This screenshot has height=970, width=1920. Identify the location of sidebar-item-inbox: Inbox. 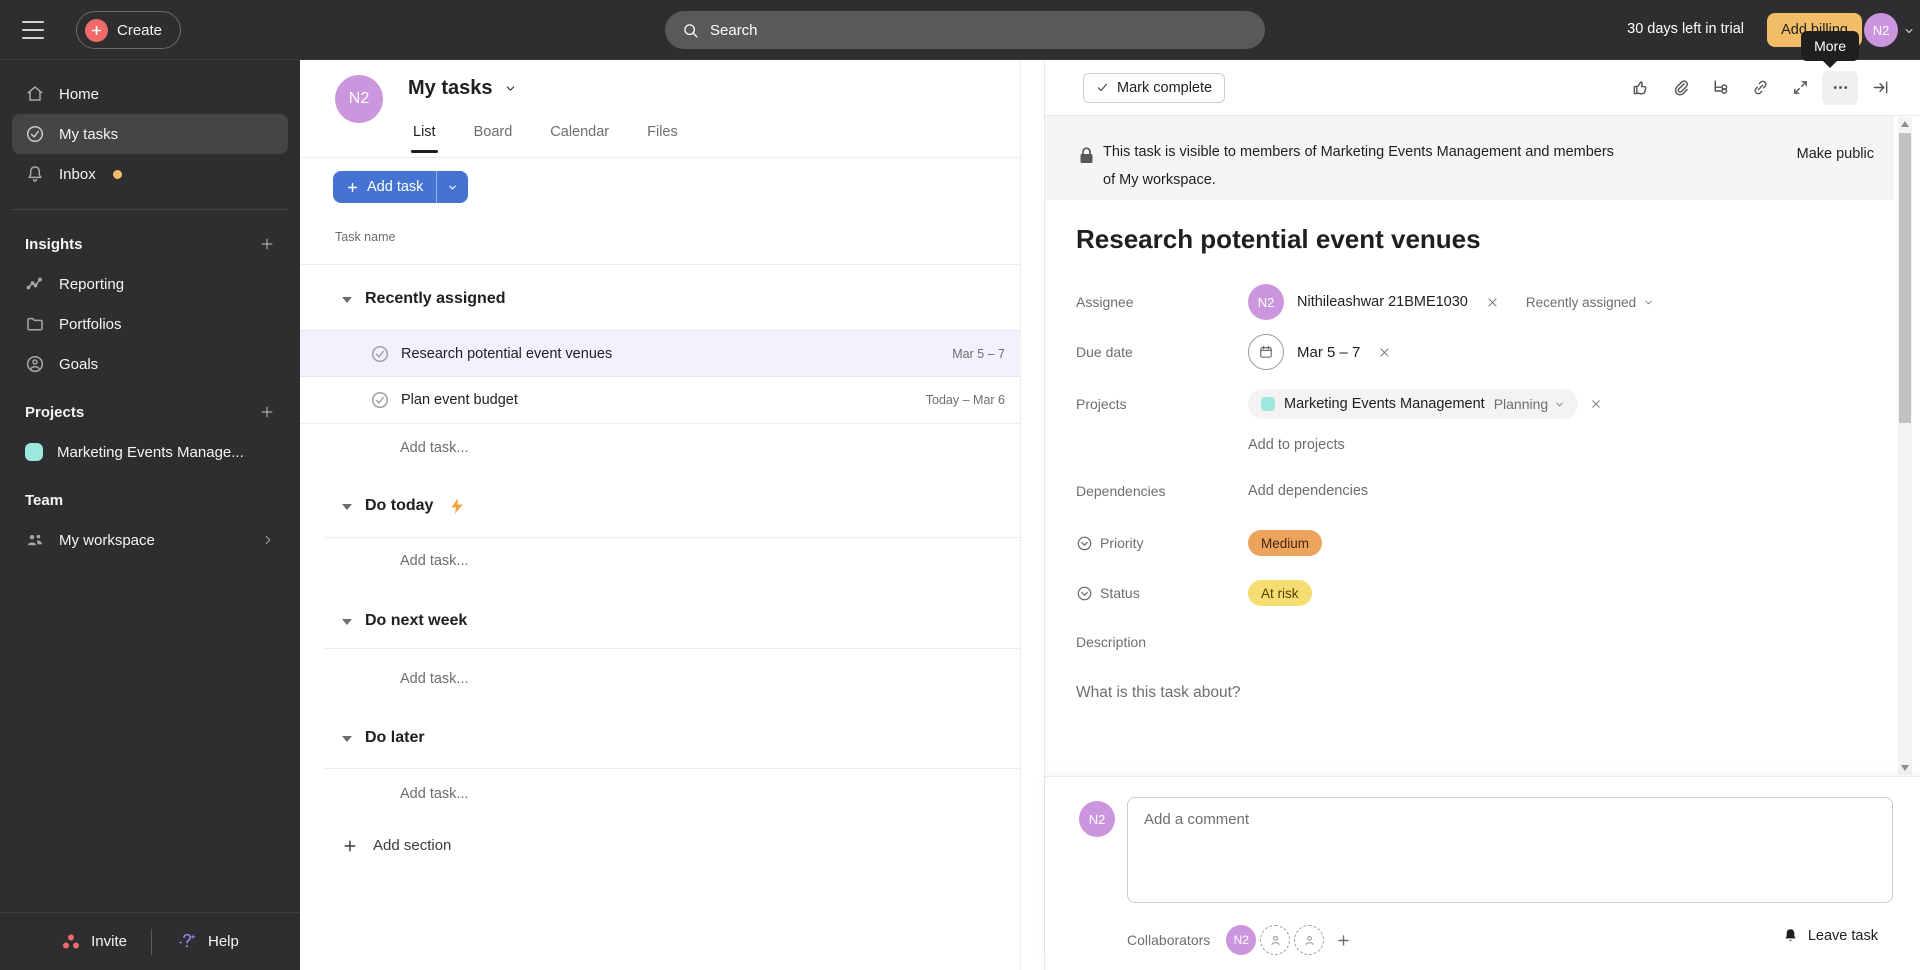
(150, 174).